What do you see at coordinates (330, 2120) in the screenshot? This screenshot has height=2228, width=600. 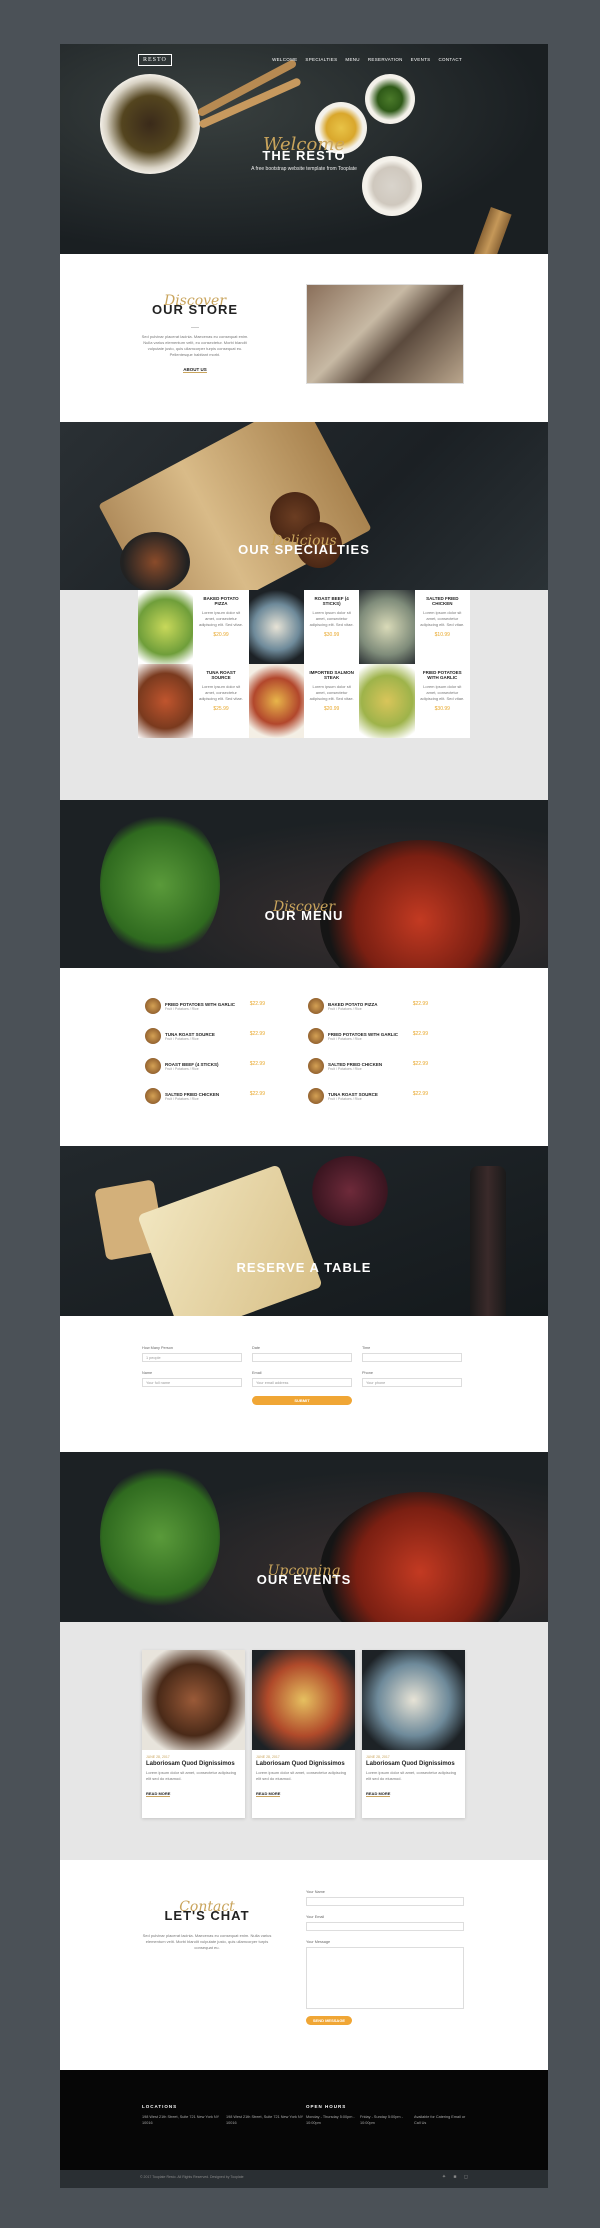 I see `hours-weekday: Monday - Thursday 5:00pm - 10:00pm` at bounding box center [330, 2120].